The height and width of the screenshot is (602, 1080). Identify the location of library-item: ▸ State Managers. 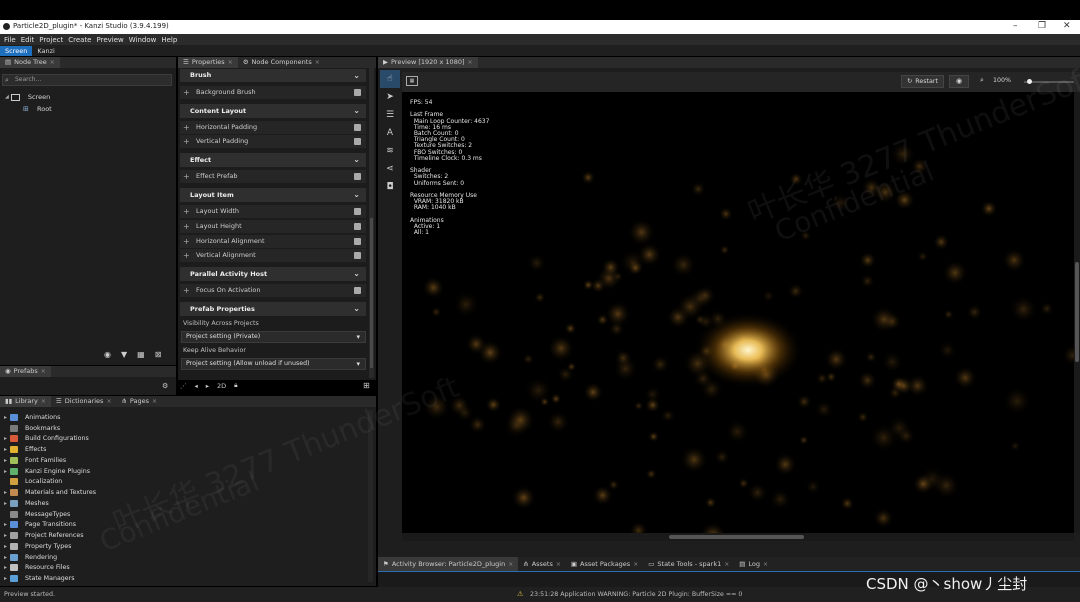
(39, 578).